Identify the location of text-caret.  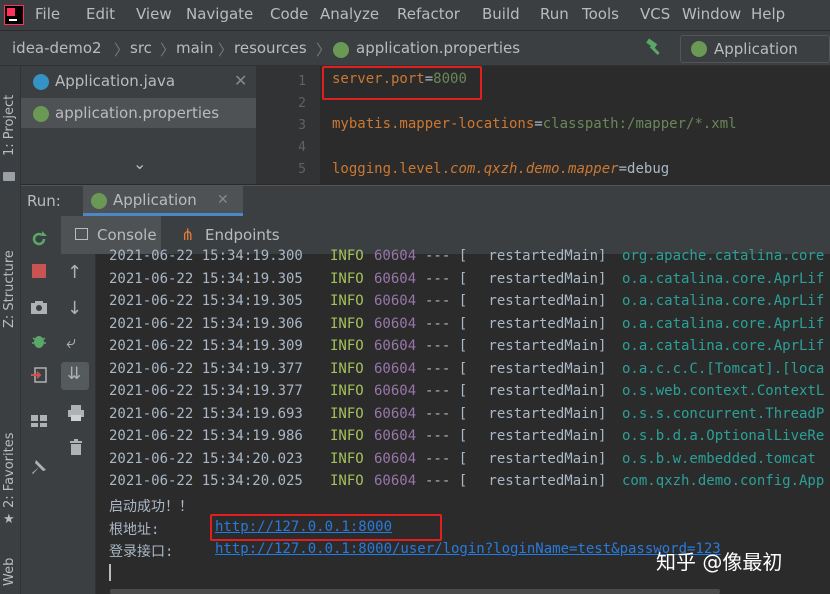
(110, 572).